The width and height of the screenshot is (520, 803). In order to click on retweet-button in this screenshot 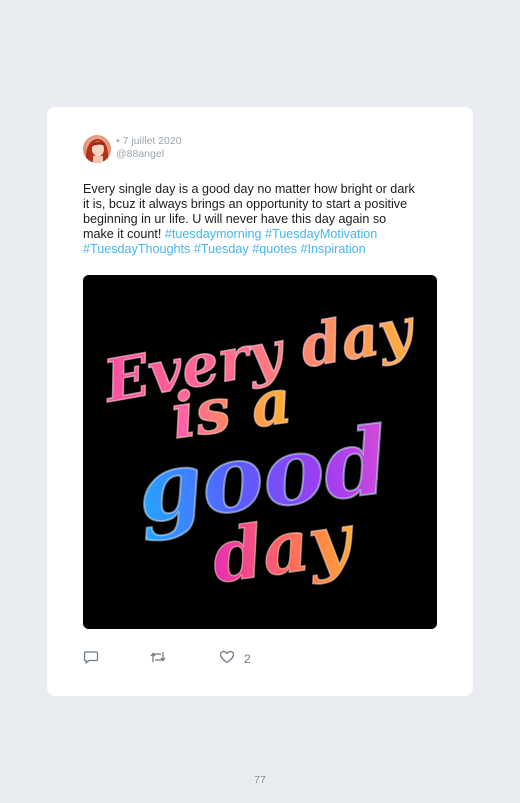, I will do `click(158, 659)`.